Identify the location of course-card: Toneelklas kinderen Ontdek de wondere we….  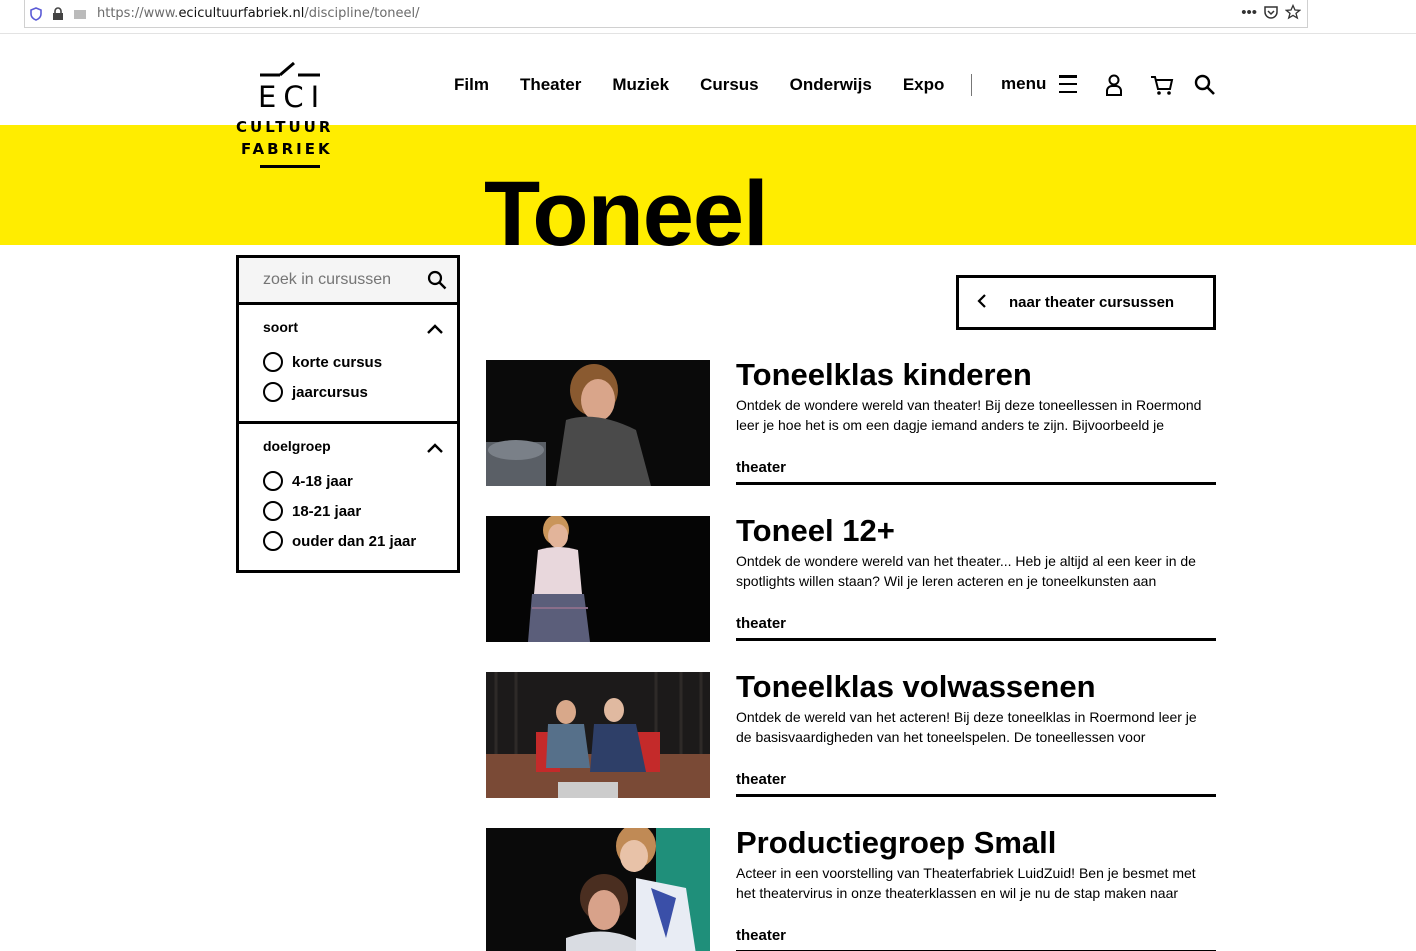
(851, 421).